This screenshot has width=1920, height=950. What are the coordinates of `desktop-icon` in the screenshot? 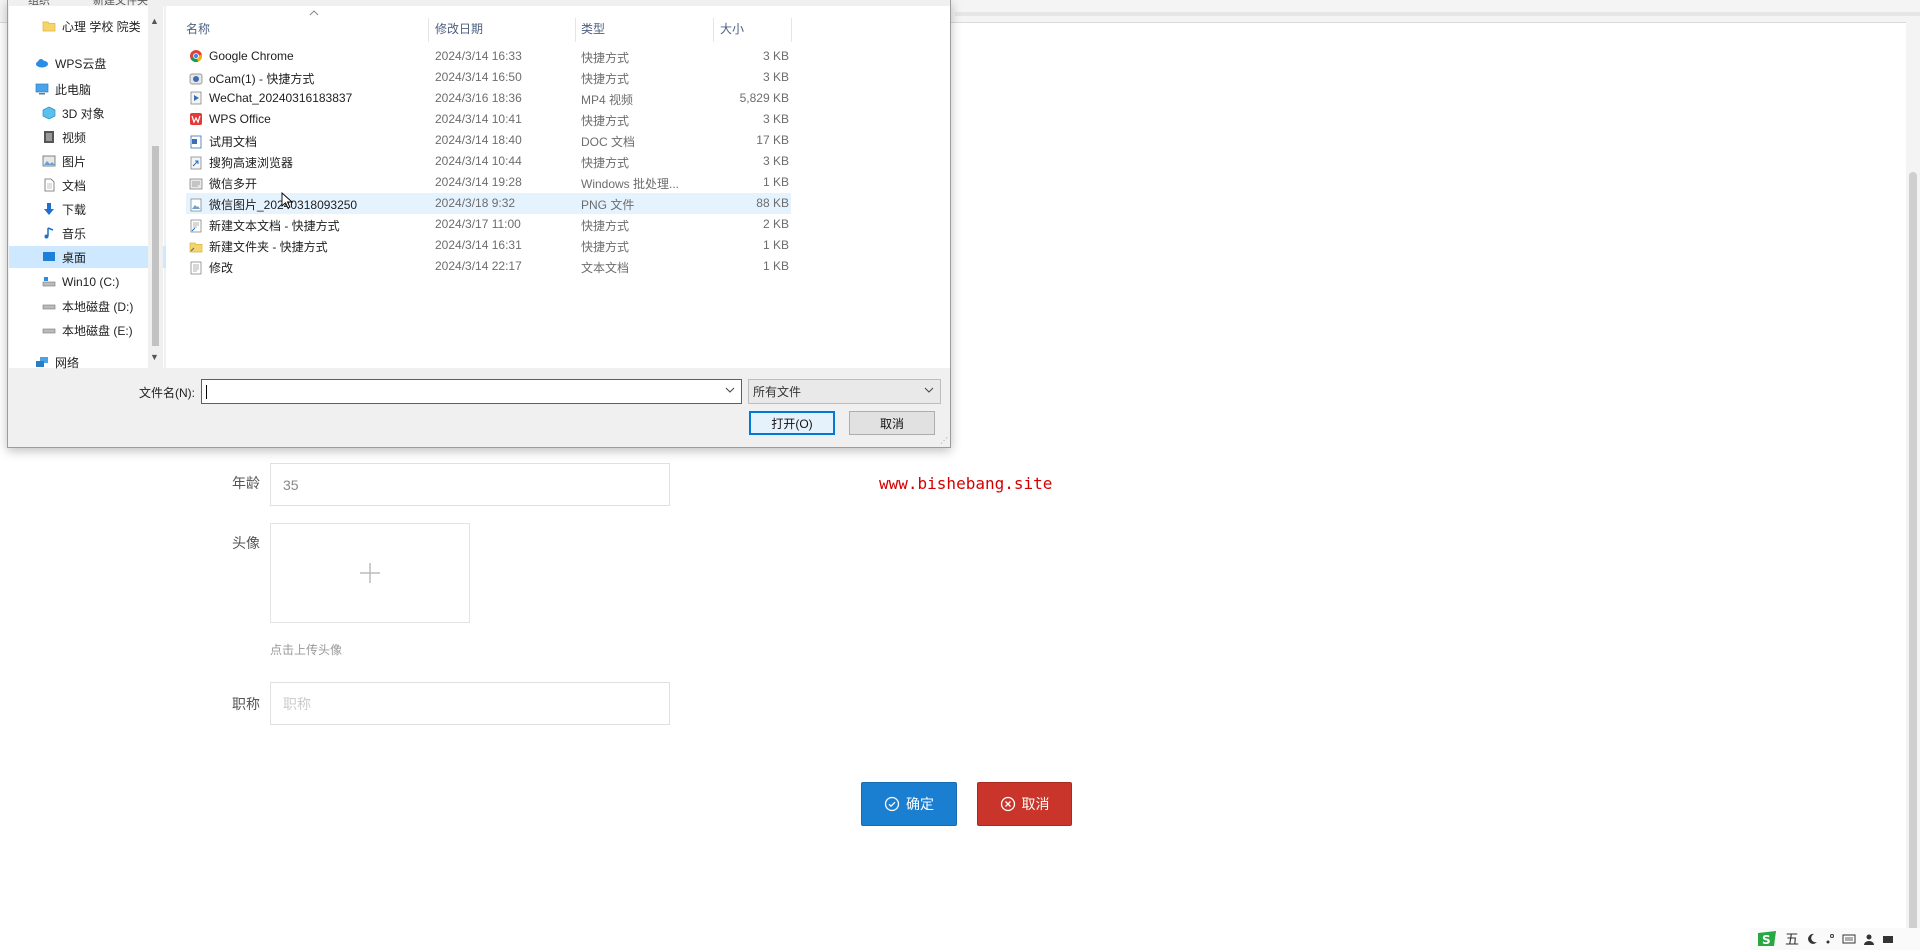 It's located at (49, 256).